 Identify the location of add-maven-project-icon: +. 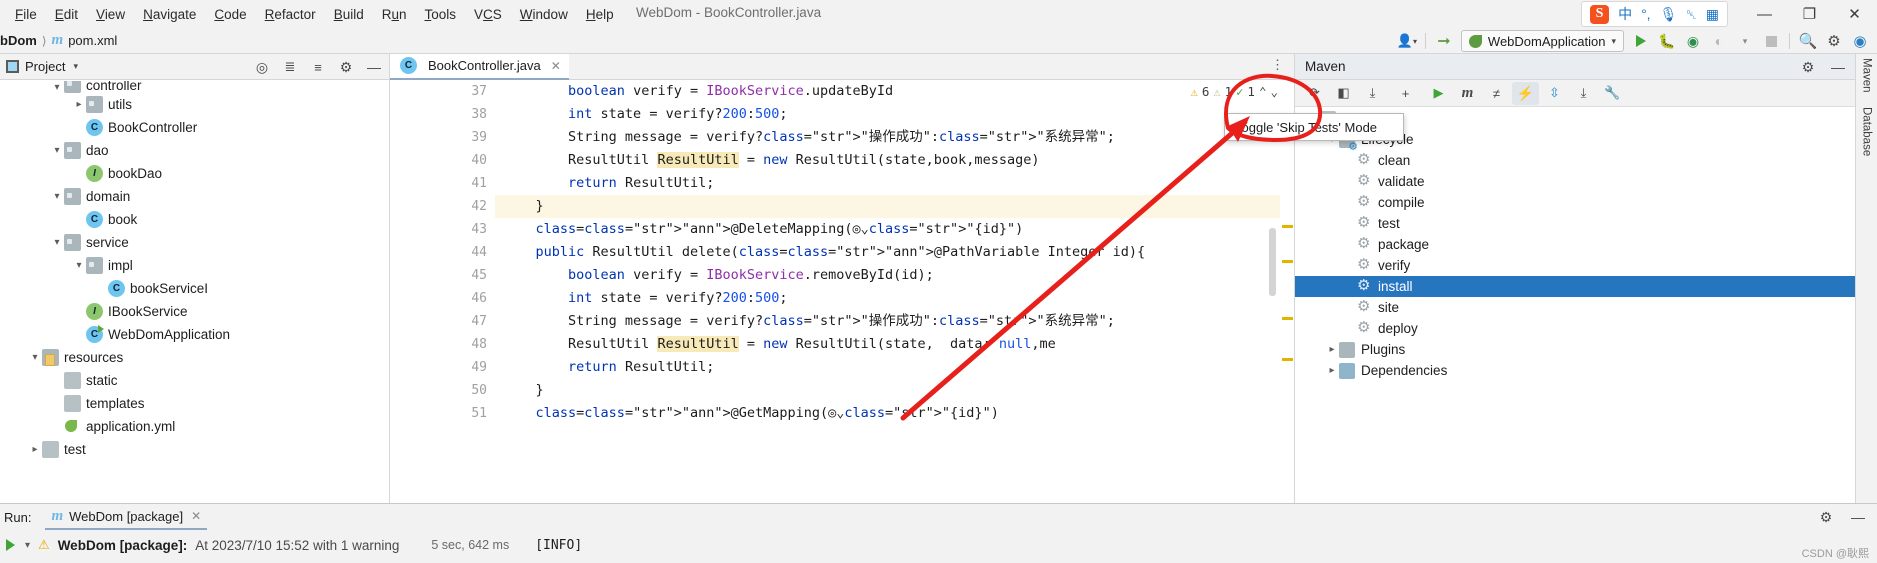
(1405, 93).